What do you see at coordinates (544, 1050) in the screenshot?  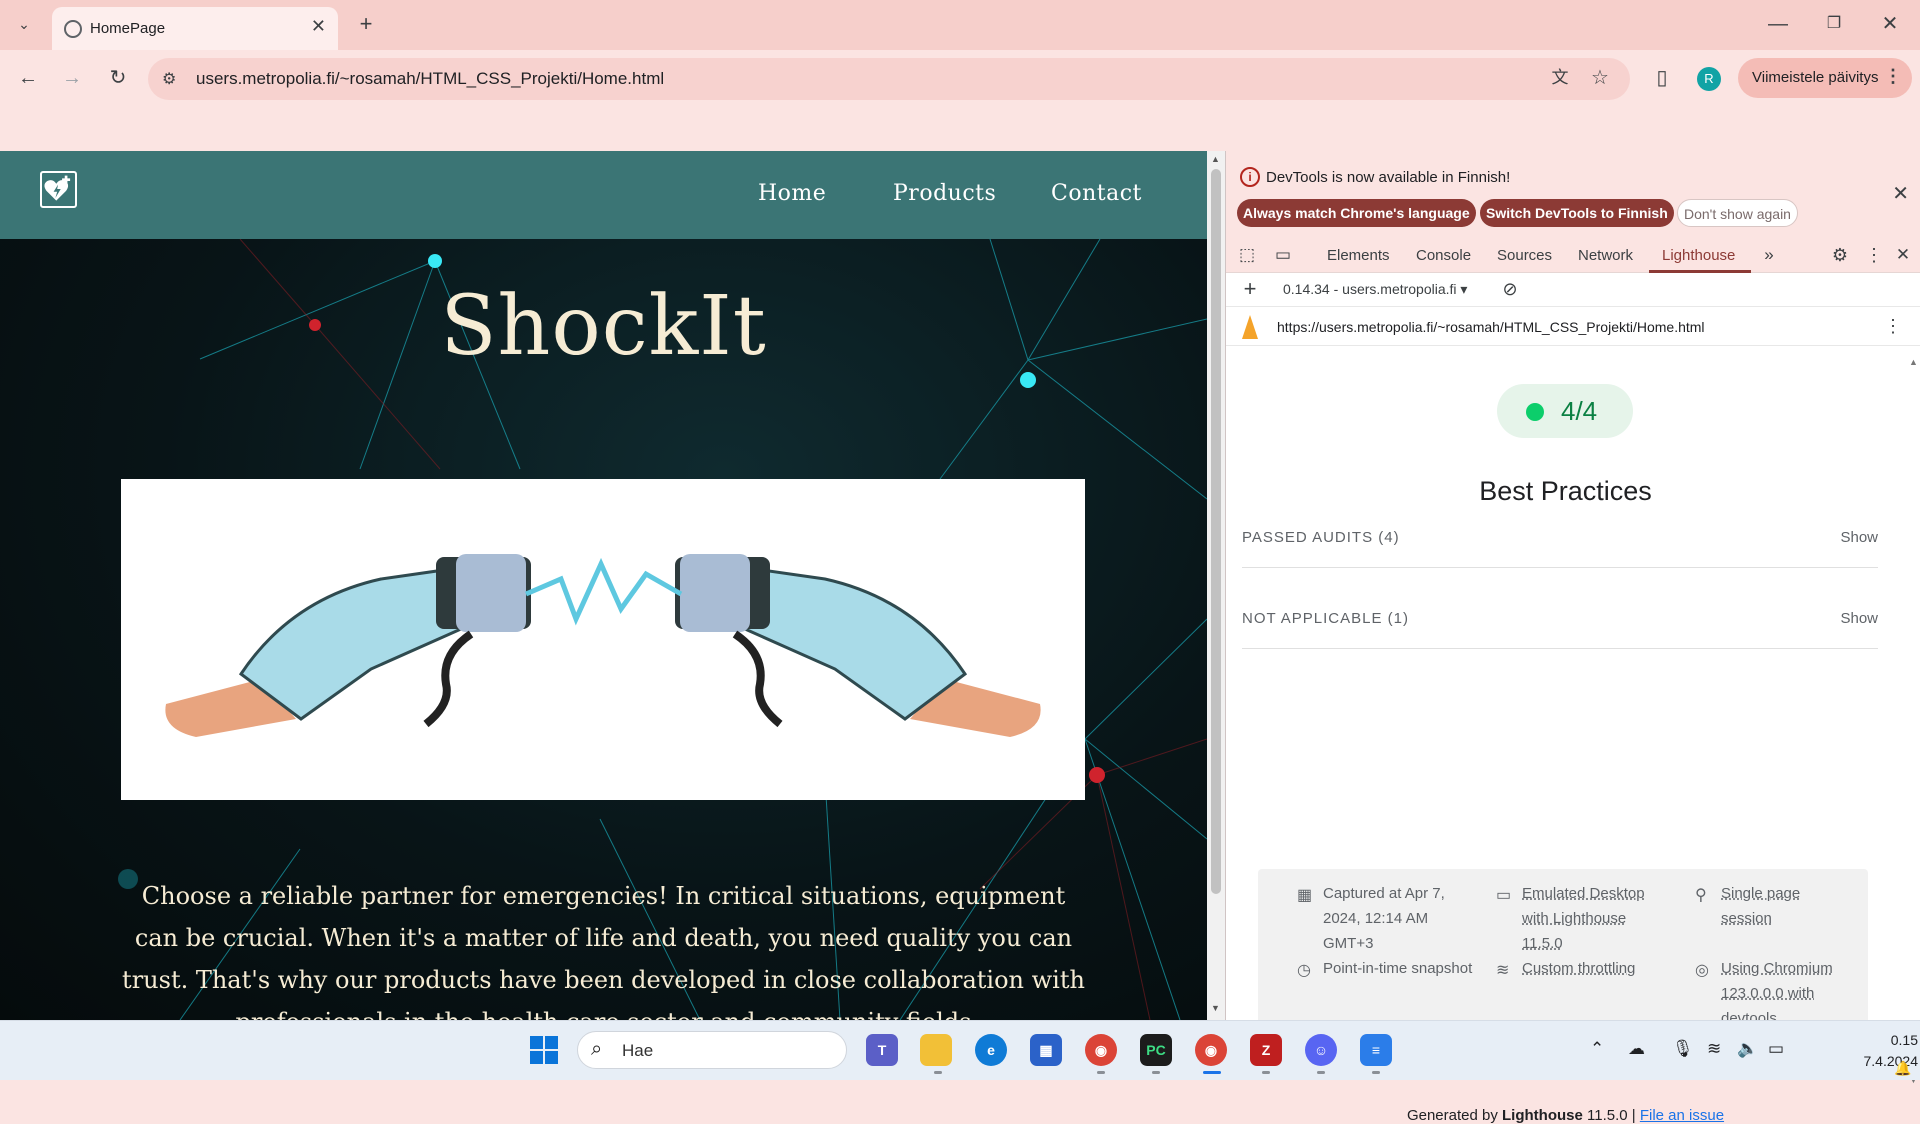 I see `windows-start-icon` at bounding box center [544, 1050].